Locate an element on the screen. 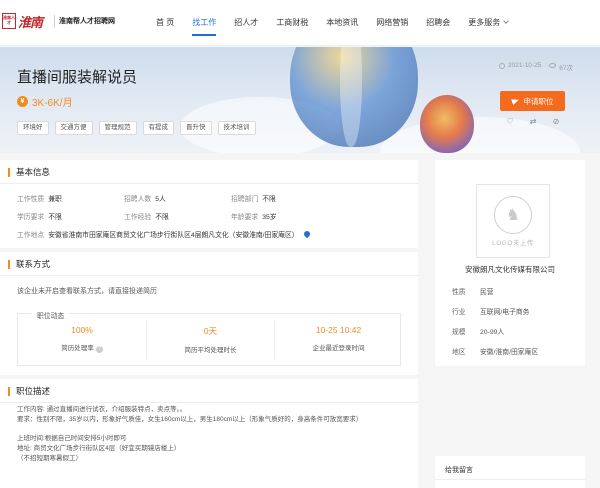  nav-business-tax: 工商财税 is located at coordinates (292, 23).